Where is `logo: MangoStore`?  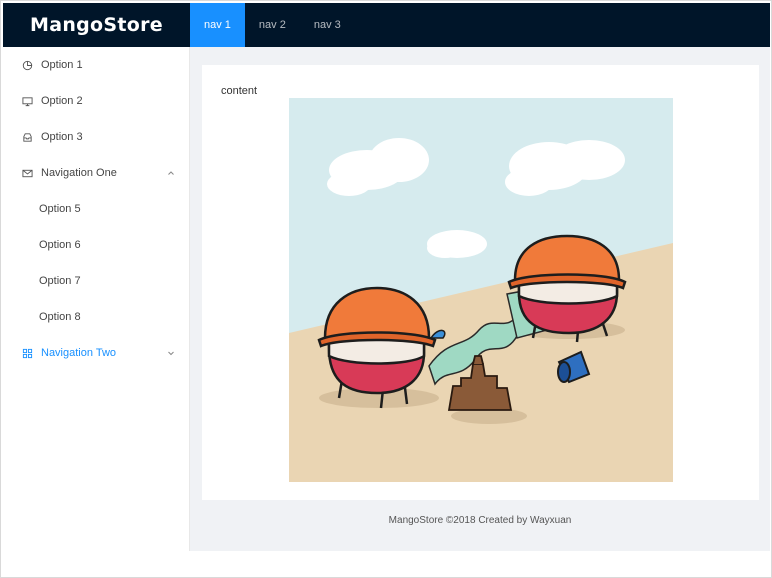 logo: MangoStore is located at coordinates (96, 25).